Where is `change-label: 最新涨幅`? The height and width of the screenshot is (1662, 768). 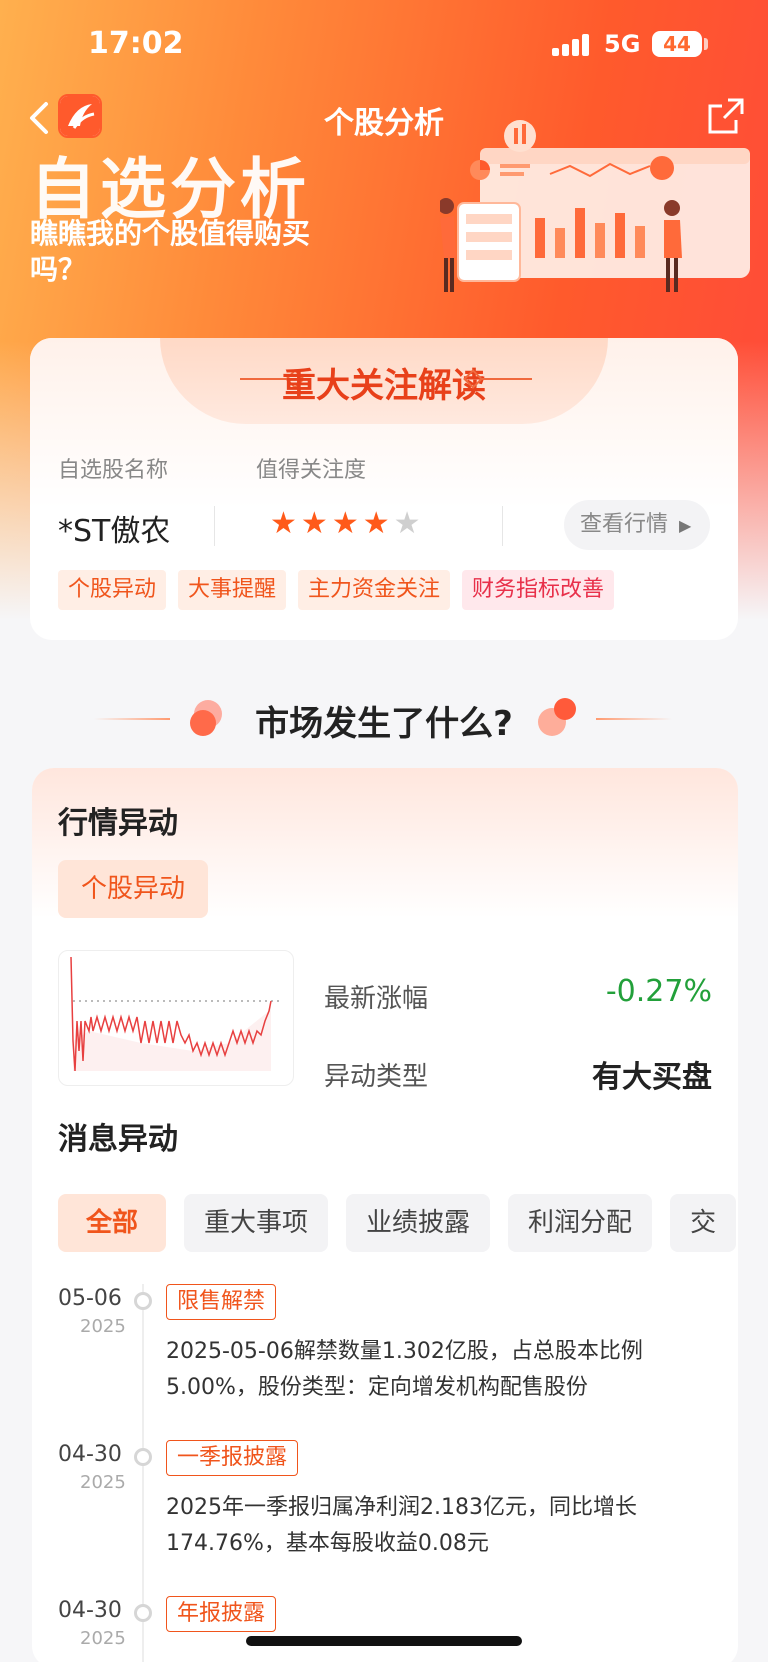 change-label: 最新涨幅 is located at coordinates (376, 999).